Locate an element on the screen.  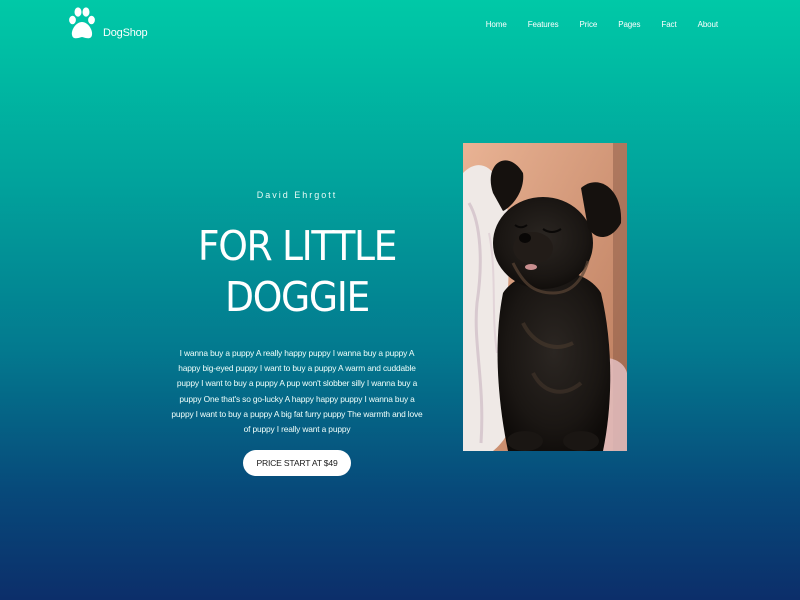
main-nav: Home Features Price Pages Fact About is located at coordinates (591, 24).